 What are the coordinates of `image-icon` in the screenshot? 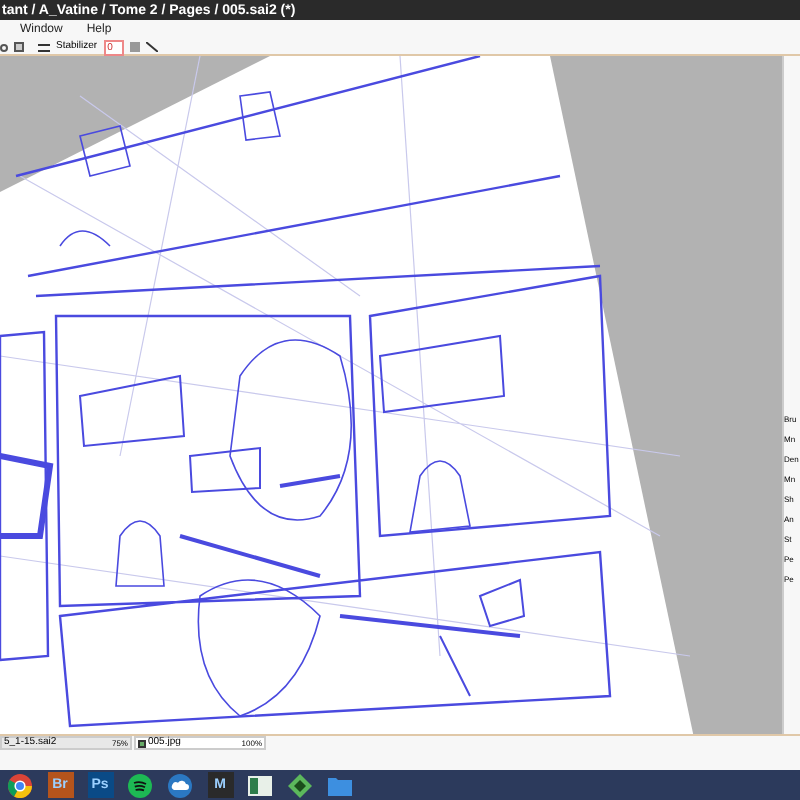 It's located at (142, 743).